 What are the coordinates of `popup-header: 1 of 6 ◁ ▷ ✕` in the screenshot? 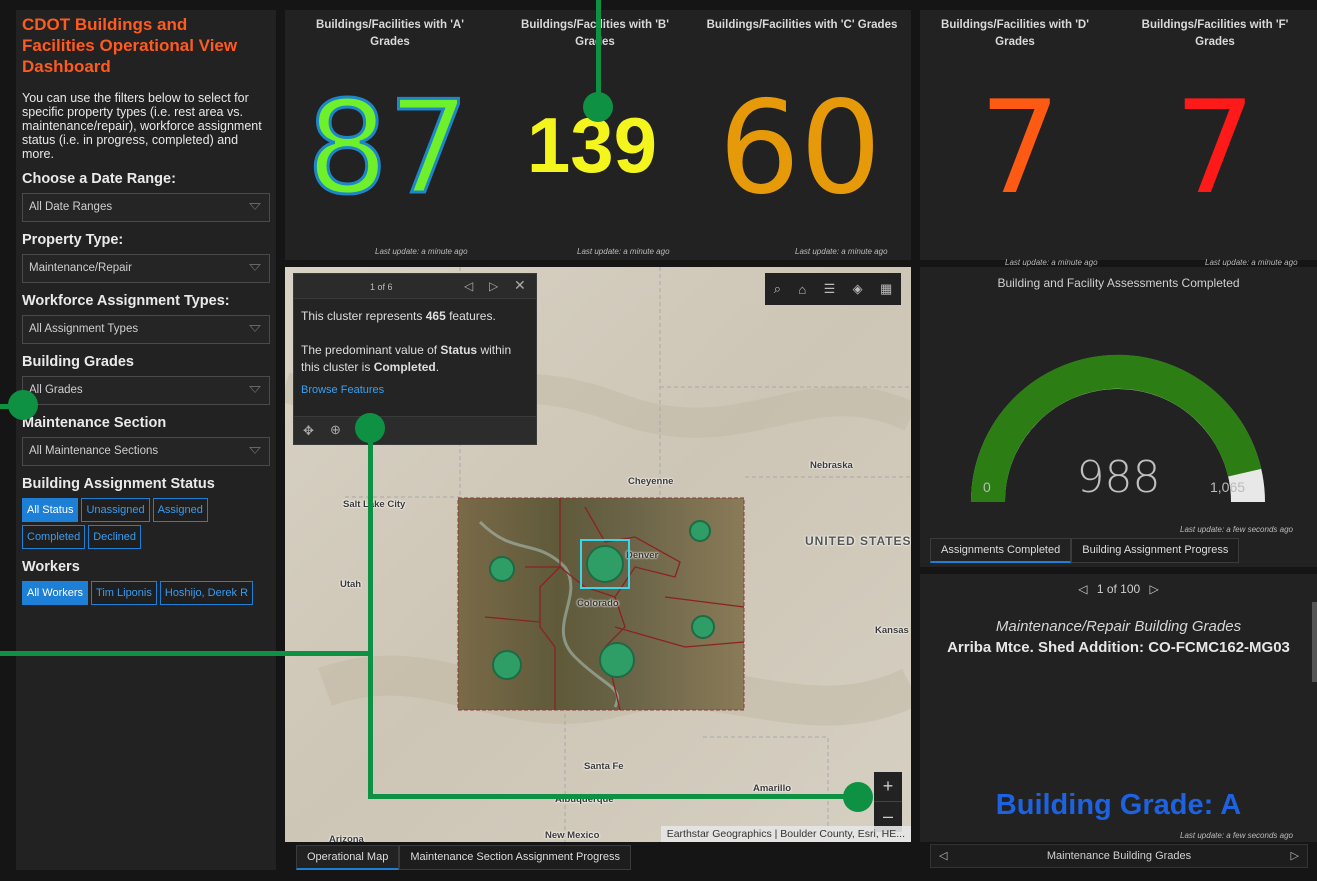 It's located at (415, 286).